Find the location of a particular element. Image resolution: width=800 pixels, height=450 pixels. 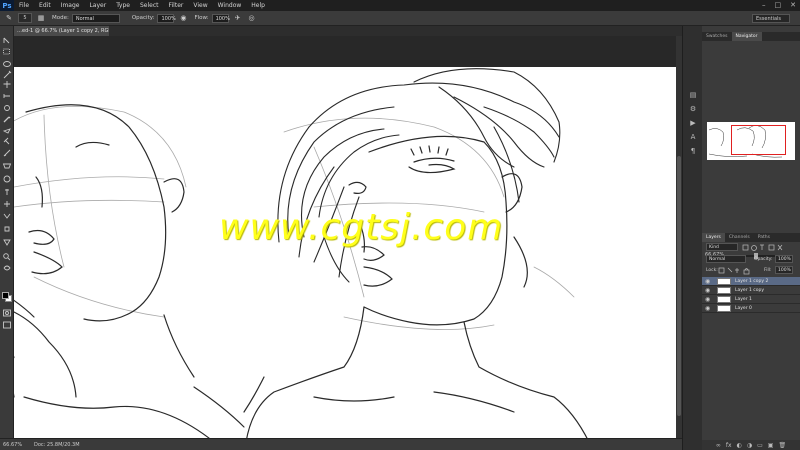

menu-edit: Edit is located at coordinates (45, 5).